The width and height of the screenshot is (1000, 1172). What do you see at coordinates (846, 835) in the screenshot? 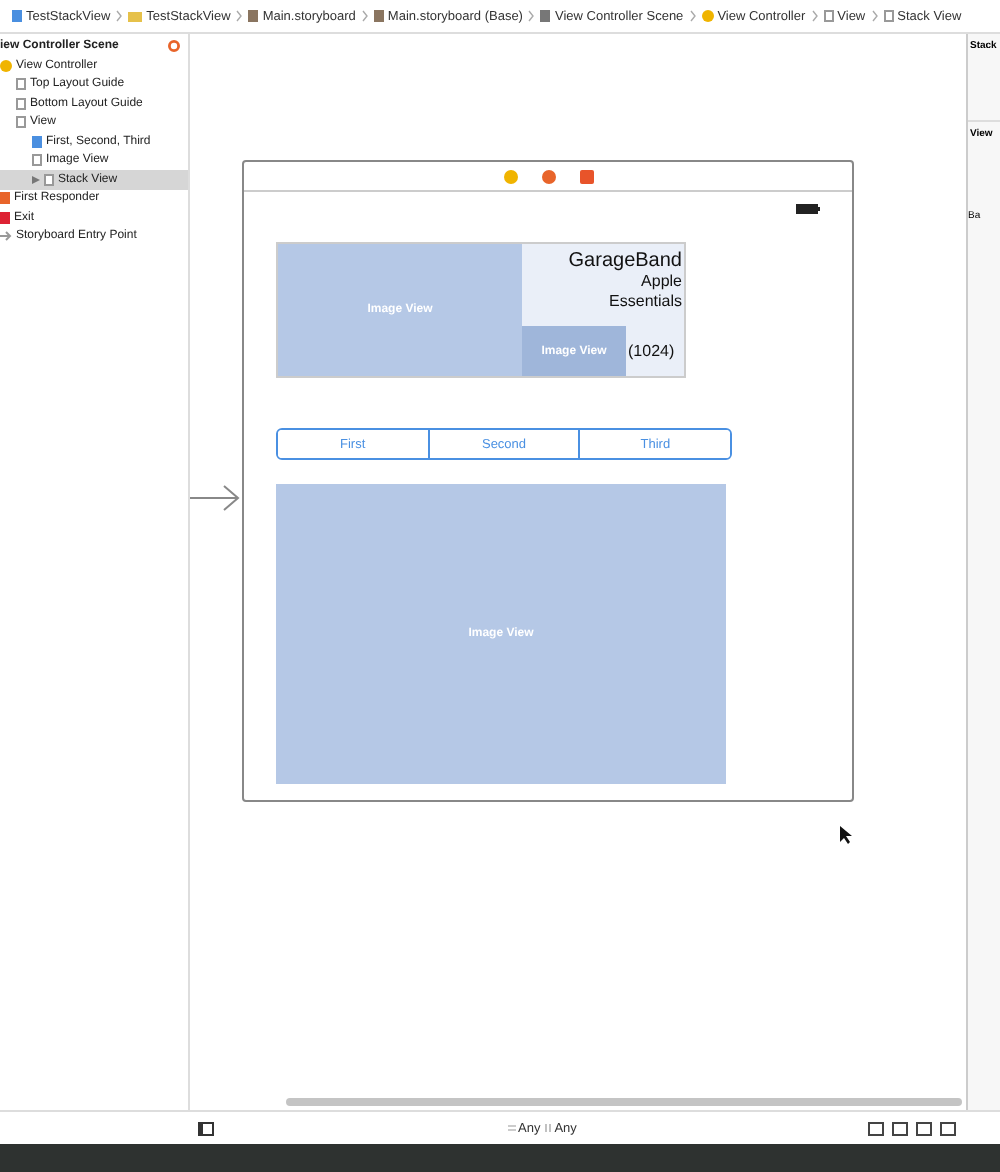
I see `cursor-icon` at bounding box center [846, 835].